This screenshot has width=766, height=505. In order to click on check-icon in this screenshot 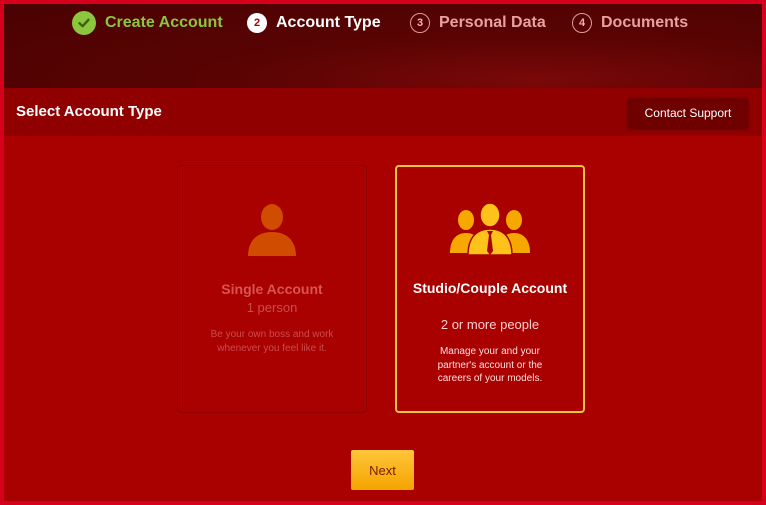, I will do `click(84, 23)`.